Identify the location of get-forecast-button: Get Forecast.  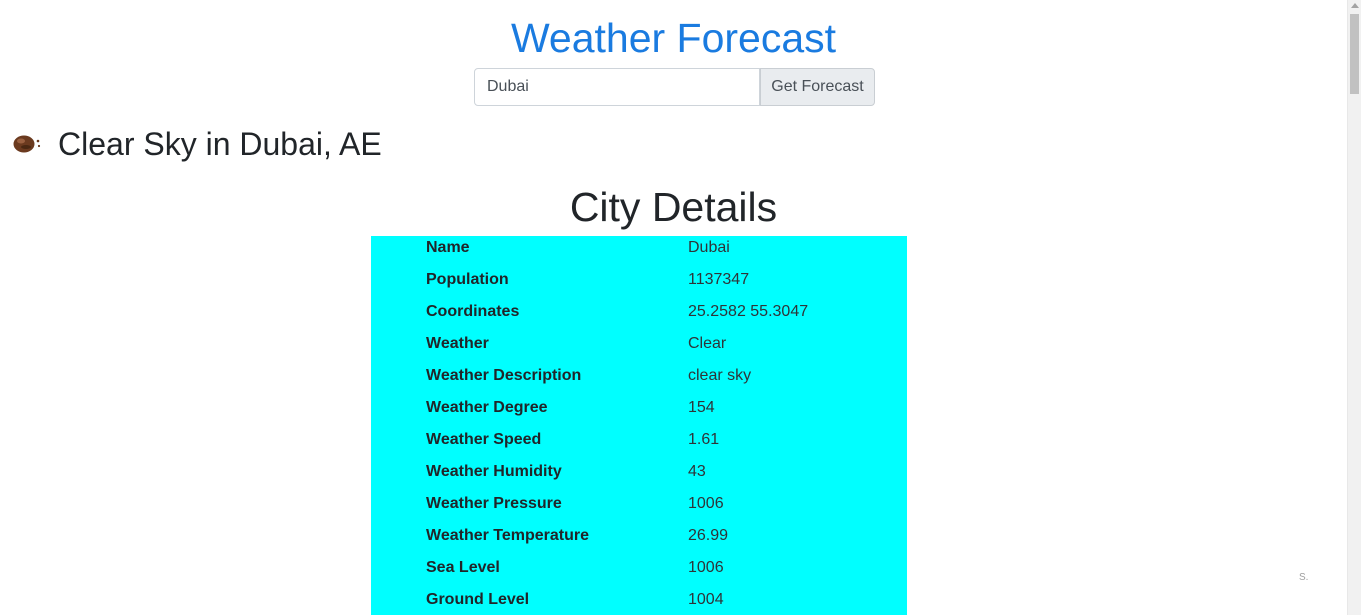
(817, 87).